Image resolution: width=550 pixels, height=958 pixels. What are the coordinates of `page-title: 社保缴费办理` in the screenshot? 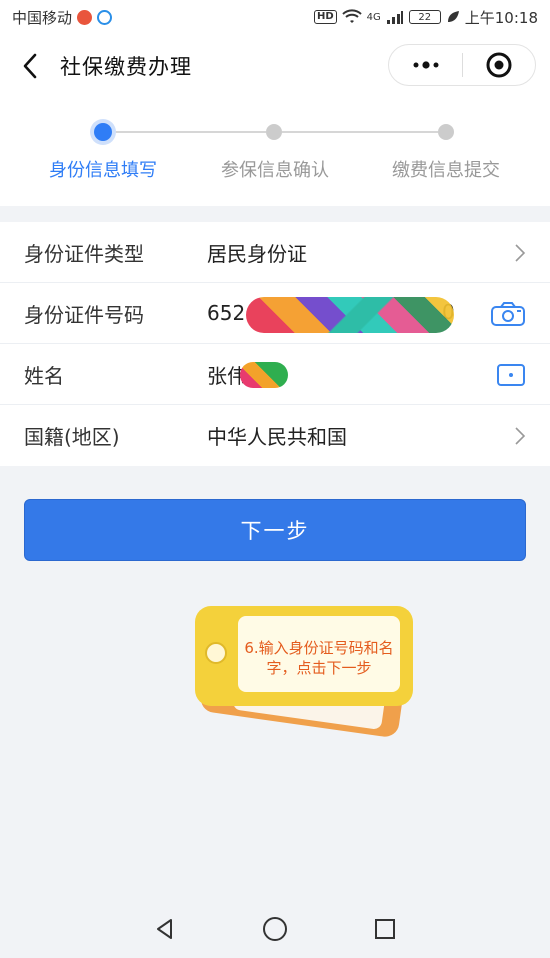 It's located at (126, 67).